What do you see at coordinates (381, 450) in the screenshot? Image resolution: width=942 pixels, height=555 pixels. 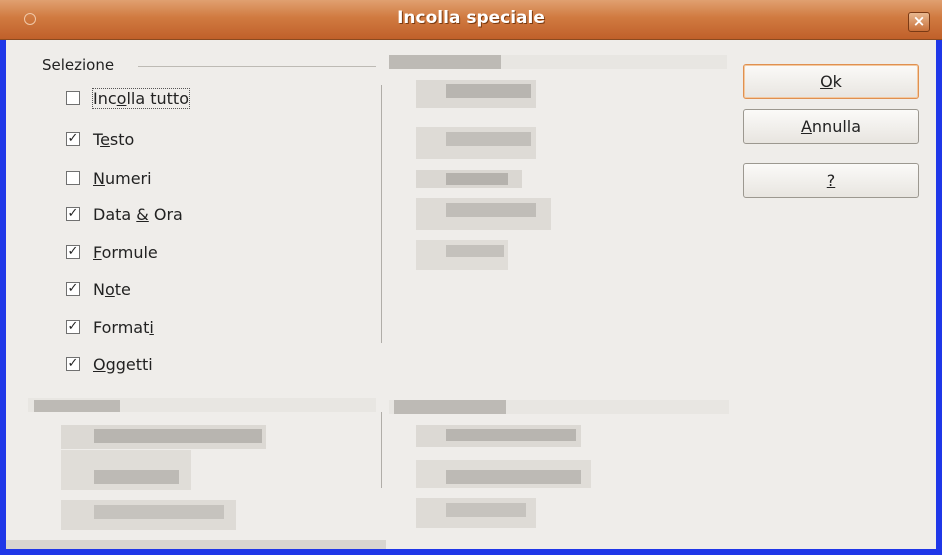 I see `lower-divider` at bounding box center [381, 450].